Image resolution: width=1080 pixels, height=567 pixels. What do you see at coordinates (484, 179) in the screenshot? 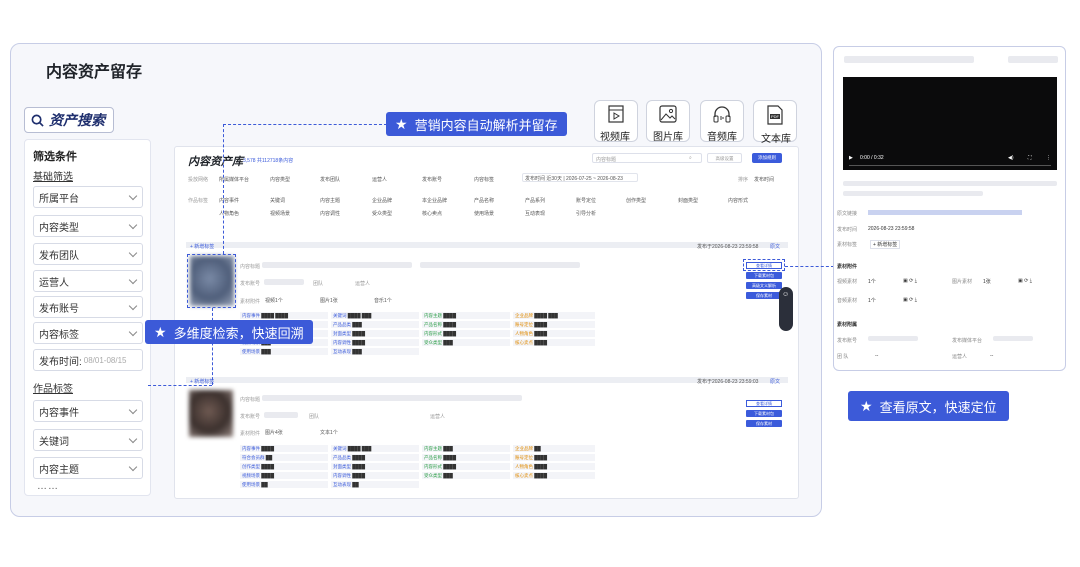
I see `row1-item: 内容标签` at bounding box center [484, 179].